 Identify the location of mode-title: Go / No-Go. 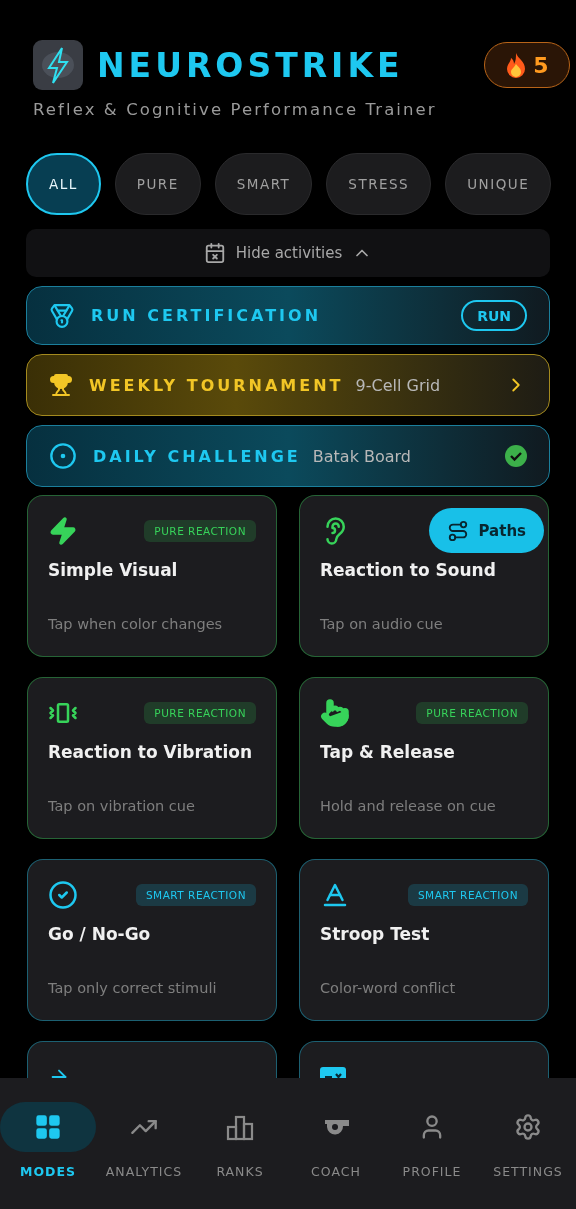
(100, 934).